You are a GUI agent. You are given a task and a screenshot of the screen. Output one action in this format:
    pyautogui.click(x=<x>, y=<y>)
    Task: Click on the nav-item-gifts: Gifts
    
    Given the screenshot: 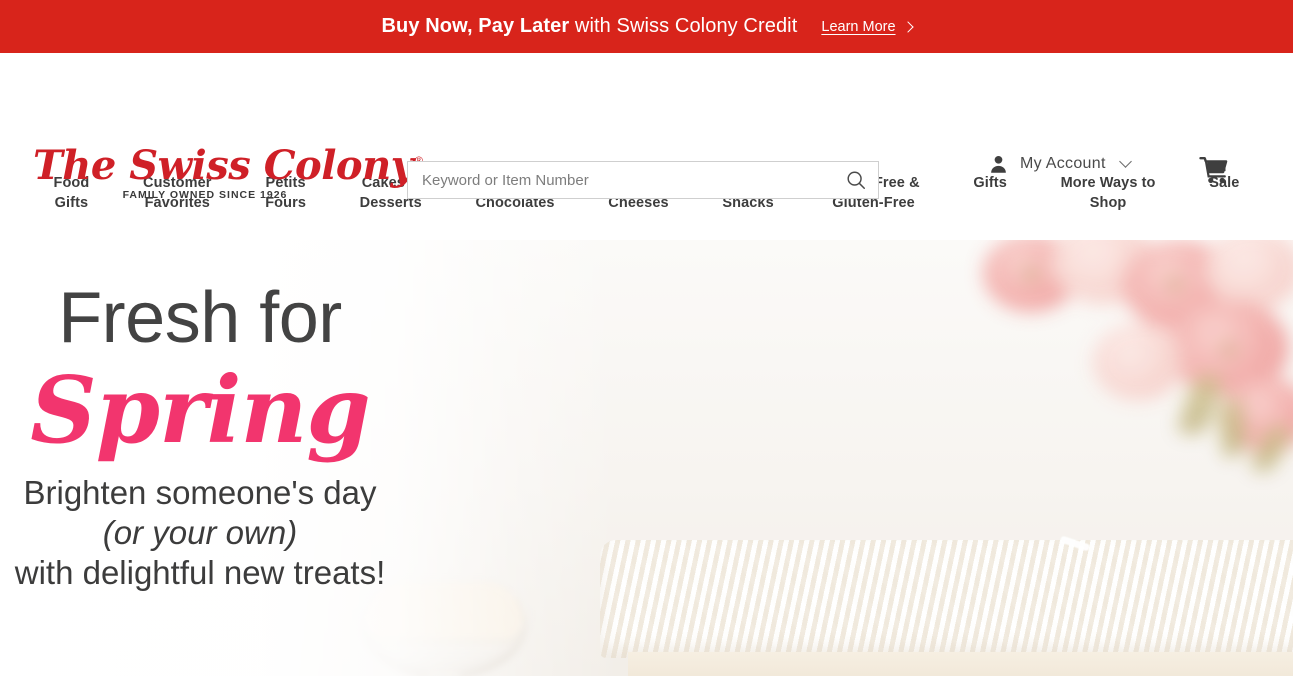 What is the action you would take?
    pyautogui.click(x=990, y=183)
    